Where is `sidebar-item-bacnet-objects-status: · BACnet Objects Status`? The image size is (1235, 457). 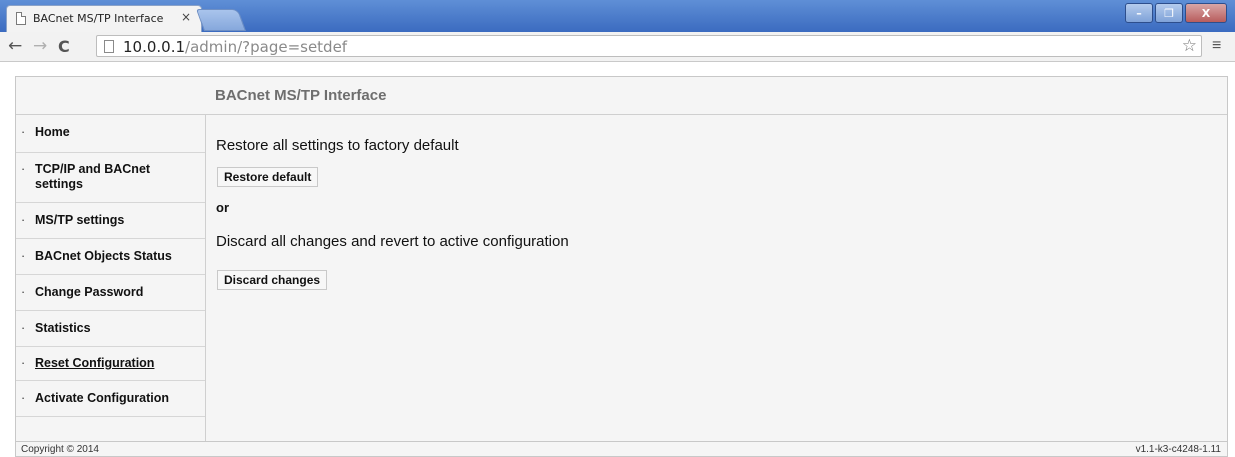 sidebar-item-bacnet-objects-status: · BACnet Objects Status is located at coordinates (110, 257).